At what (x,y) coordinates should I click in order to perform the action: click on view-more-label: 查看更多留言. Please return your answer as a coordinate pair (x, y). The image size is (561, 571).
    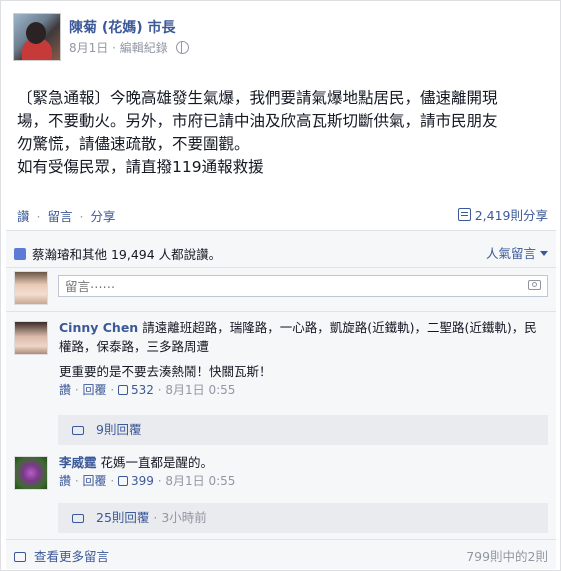
    Looking at the image, I should click on (72, 556).